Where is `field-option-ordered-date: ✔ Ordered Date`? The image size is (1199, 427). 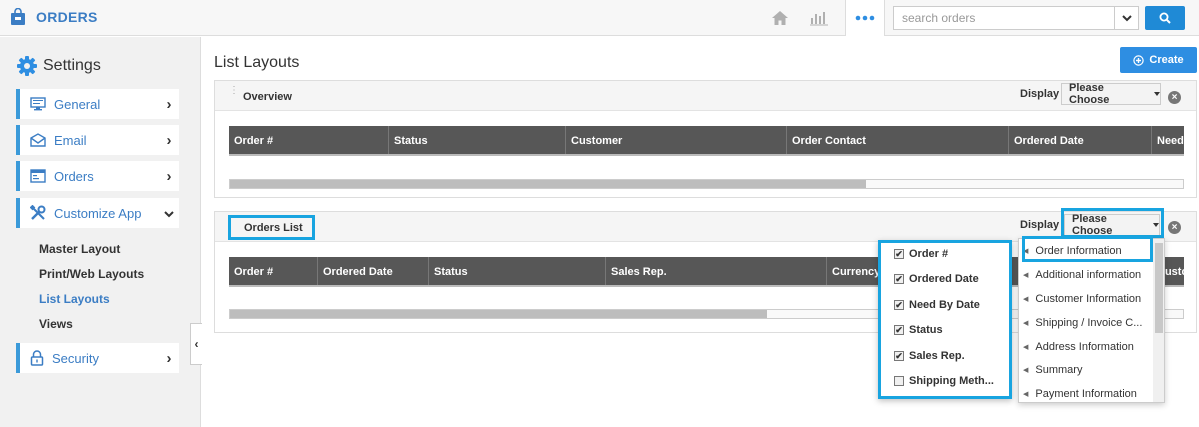
field-option-ordered-date: ✔ Ordered Date is located at coordinates (936, 279).